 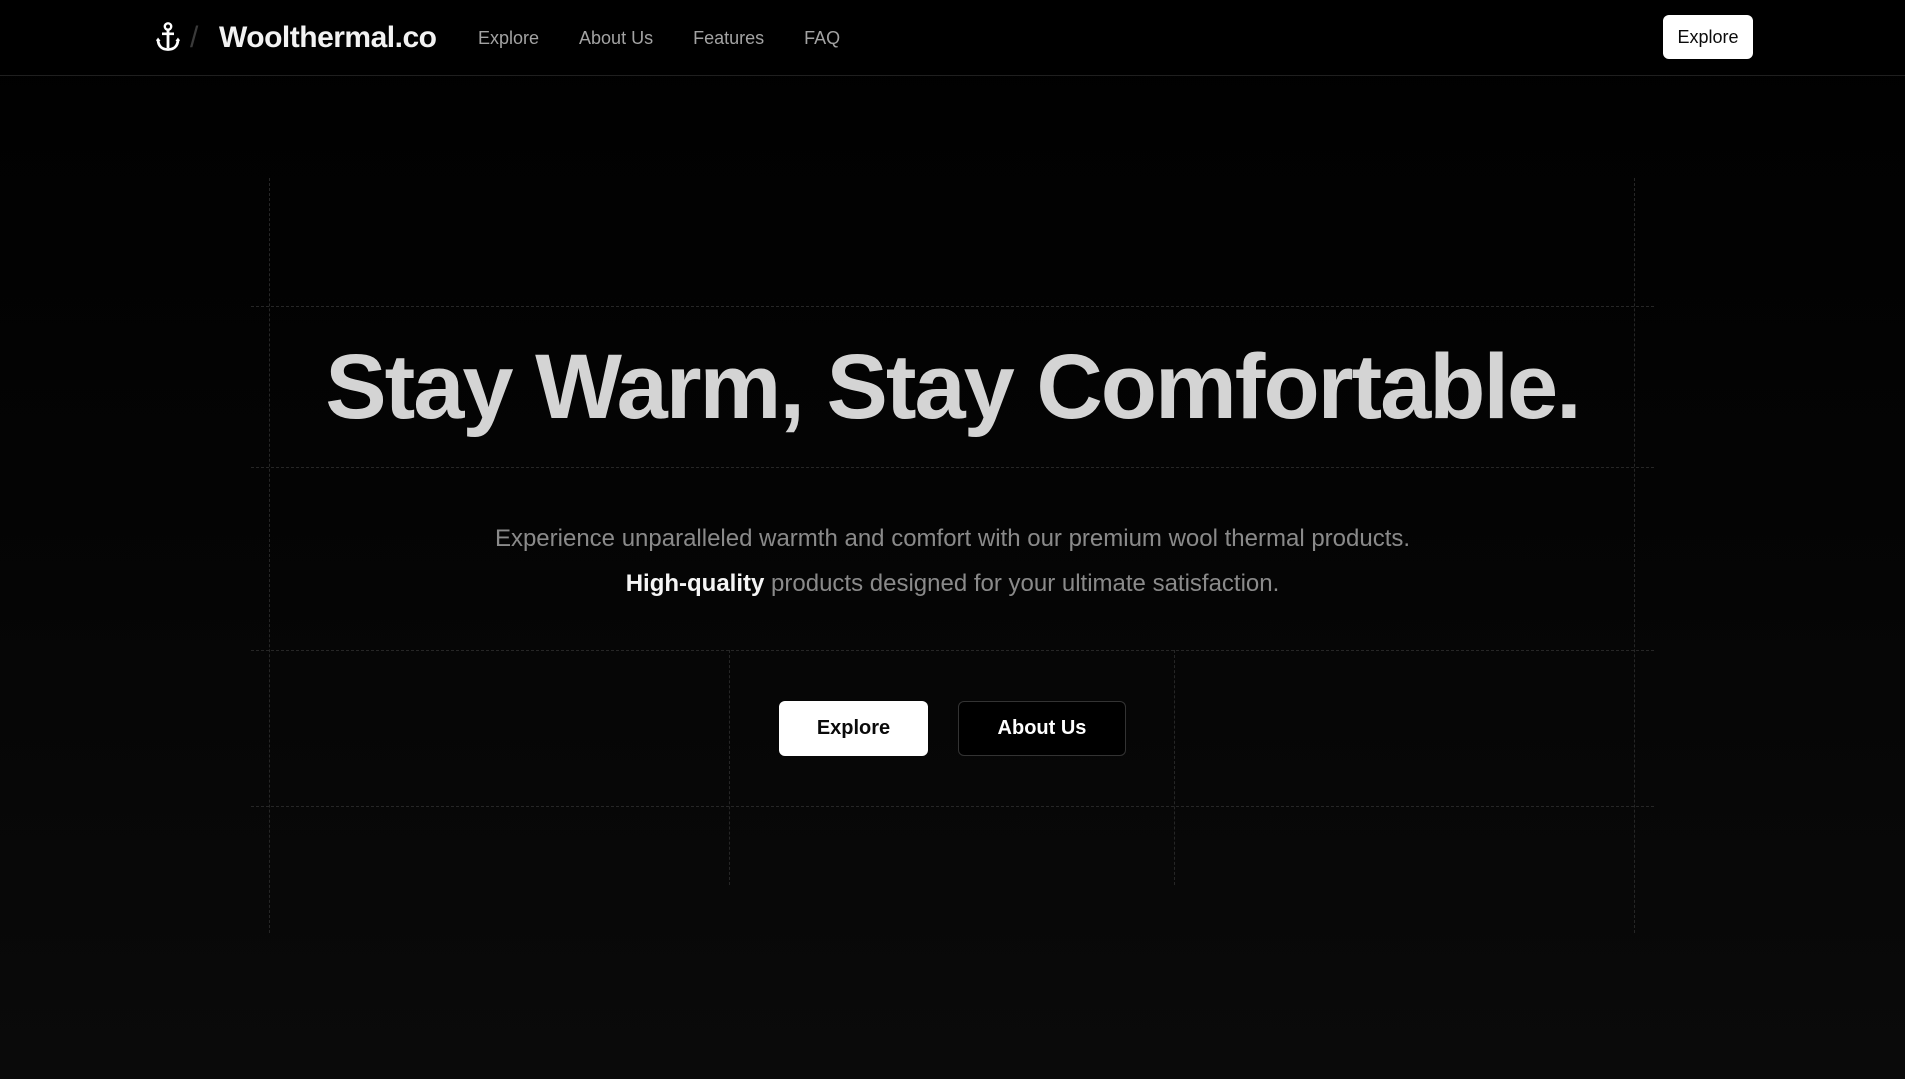 What do you see at coordinates (616, 38) in the screenshot?
I see `nav-item-about-us: About Us` at bounding box center [616, 38].